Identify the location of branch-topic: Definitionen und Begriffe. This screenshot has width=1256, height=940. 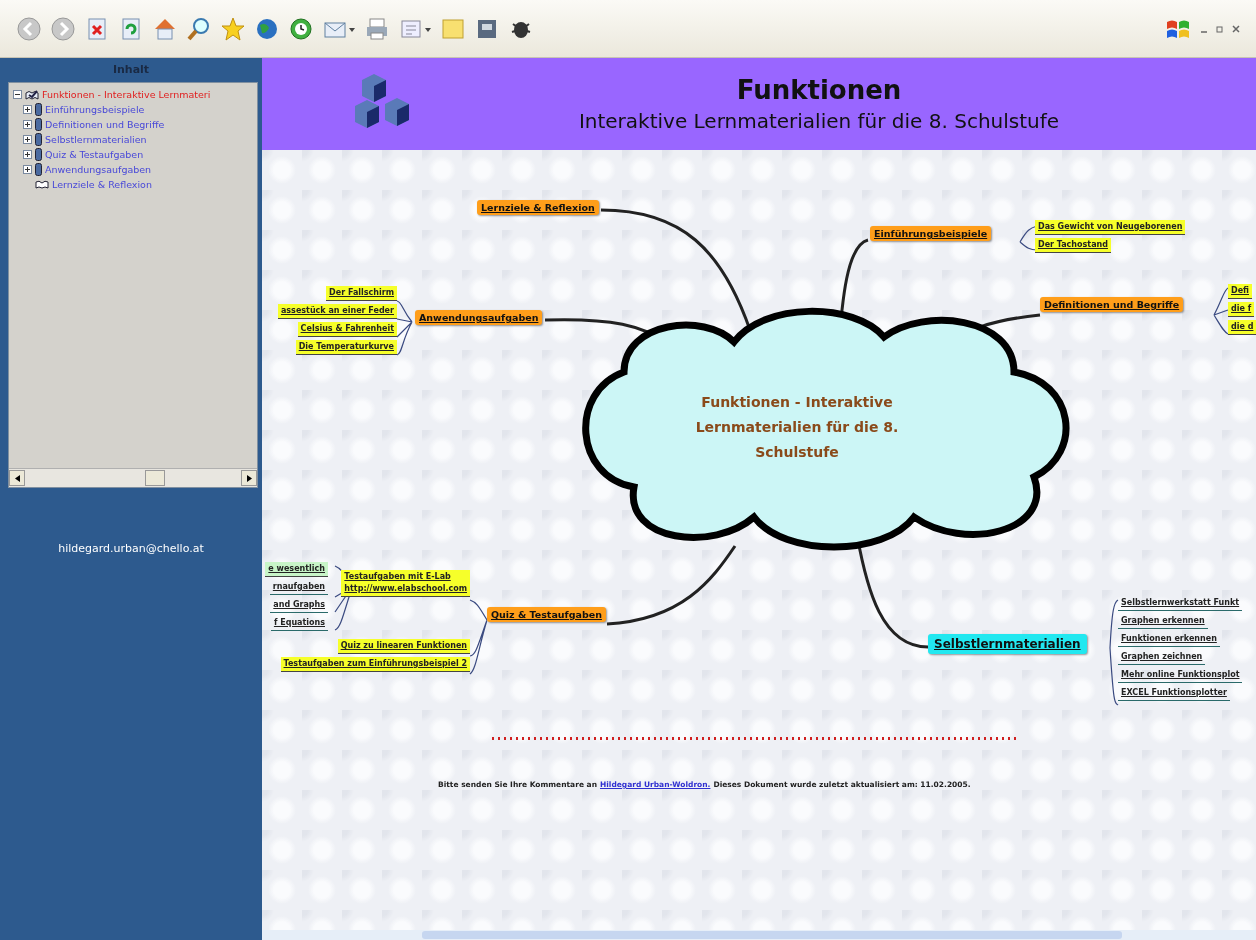
(1112, 304).